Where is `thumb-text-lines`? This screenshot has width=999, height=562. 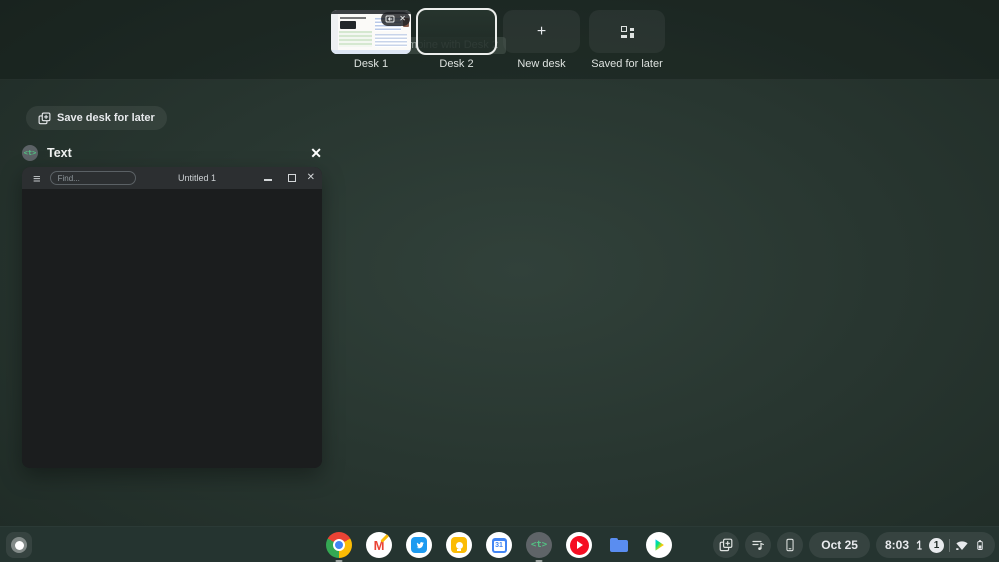
thumb-text-lines is located at coordinates (391, 40).